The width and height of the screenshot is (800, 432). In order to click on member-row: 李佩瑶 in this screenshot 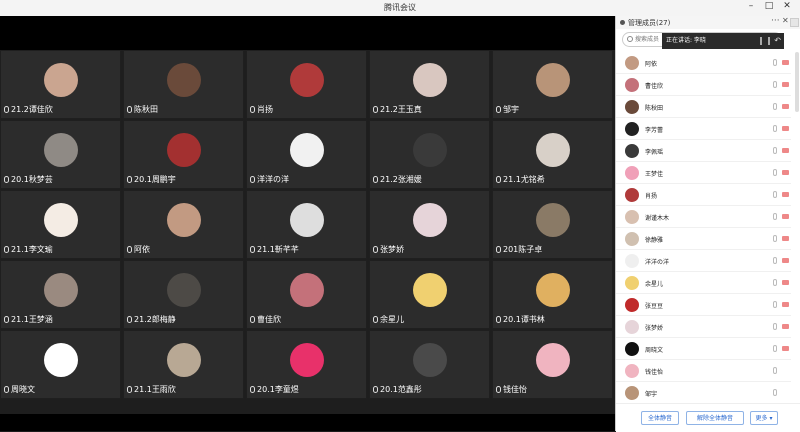, I will do `click(703, 151)`.